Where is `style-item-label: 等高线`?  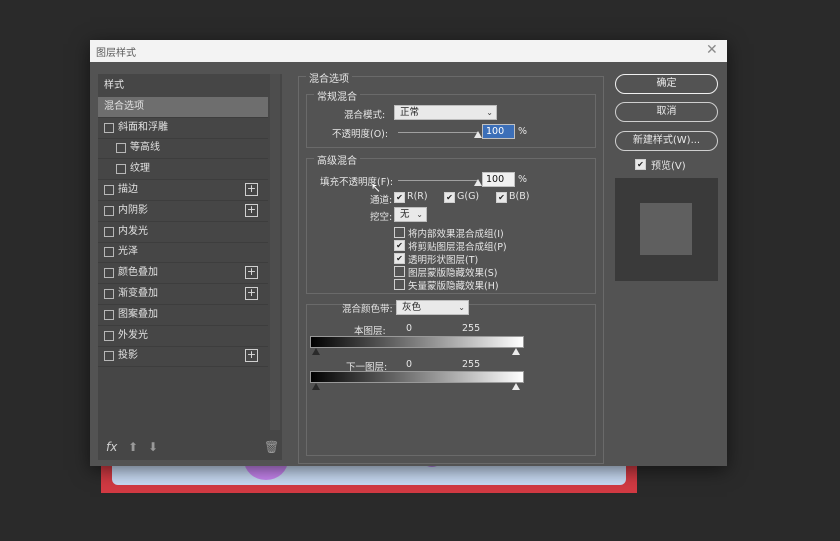
style-item-label: 等高线 is located at coordinates (145, 148).